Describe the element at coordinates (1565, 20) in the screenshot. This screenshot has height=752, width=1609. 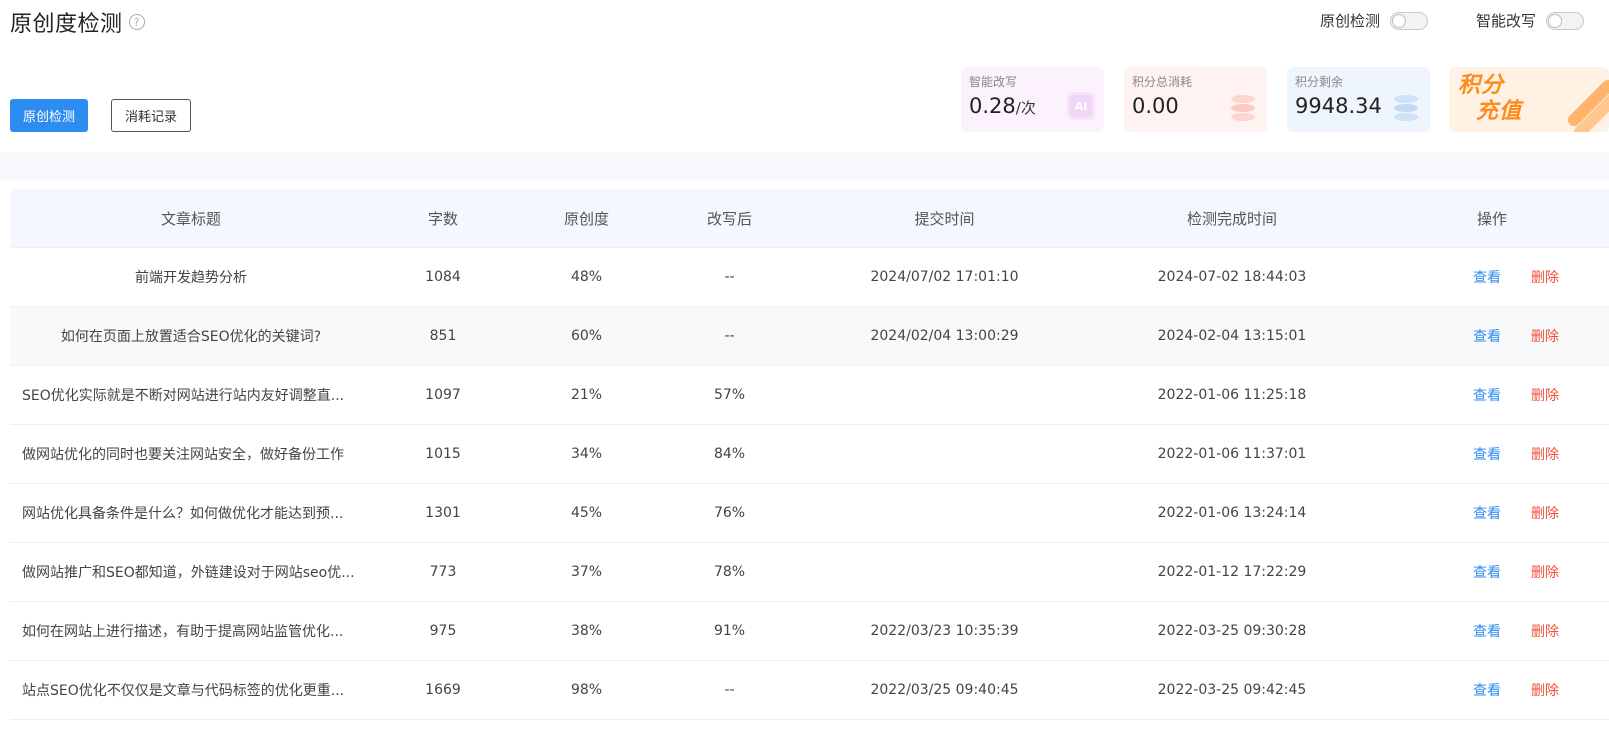
I see `toggle-ai-rewrite-switch` at that location.